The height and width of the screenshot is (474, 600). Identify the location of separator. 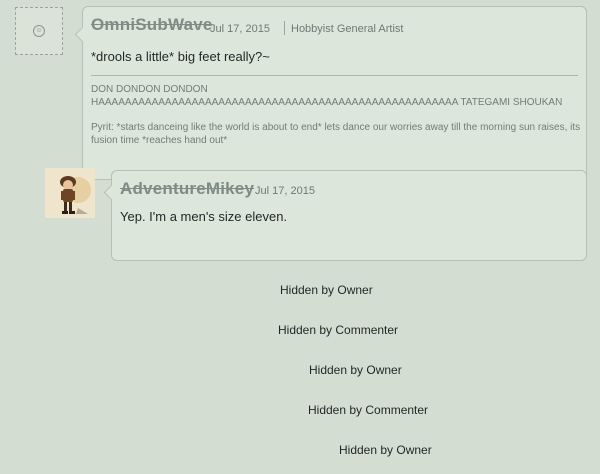
(284, 28).